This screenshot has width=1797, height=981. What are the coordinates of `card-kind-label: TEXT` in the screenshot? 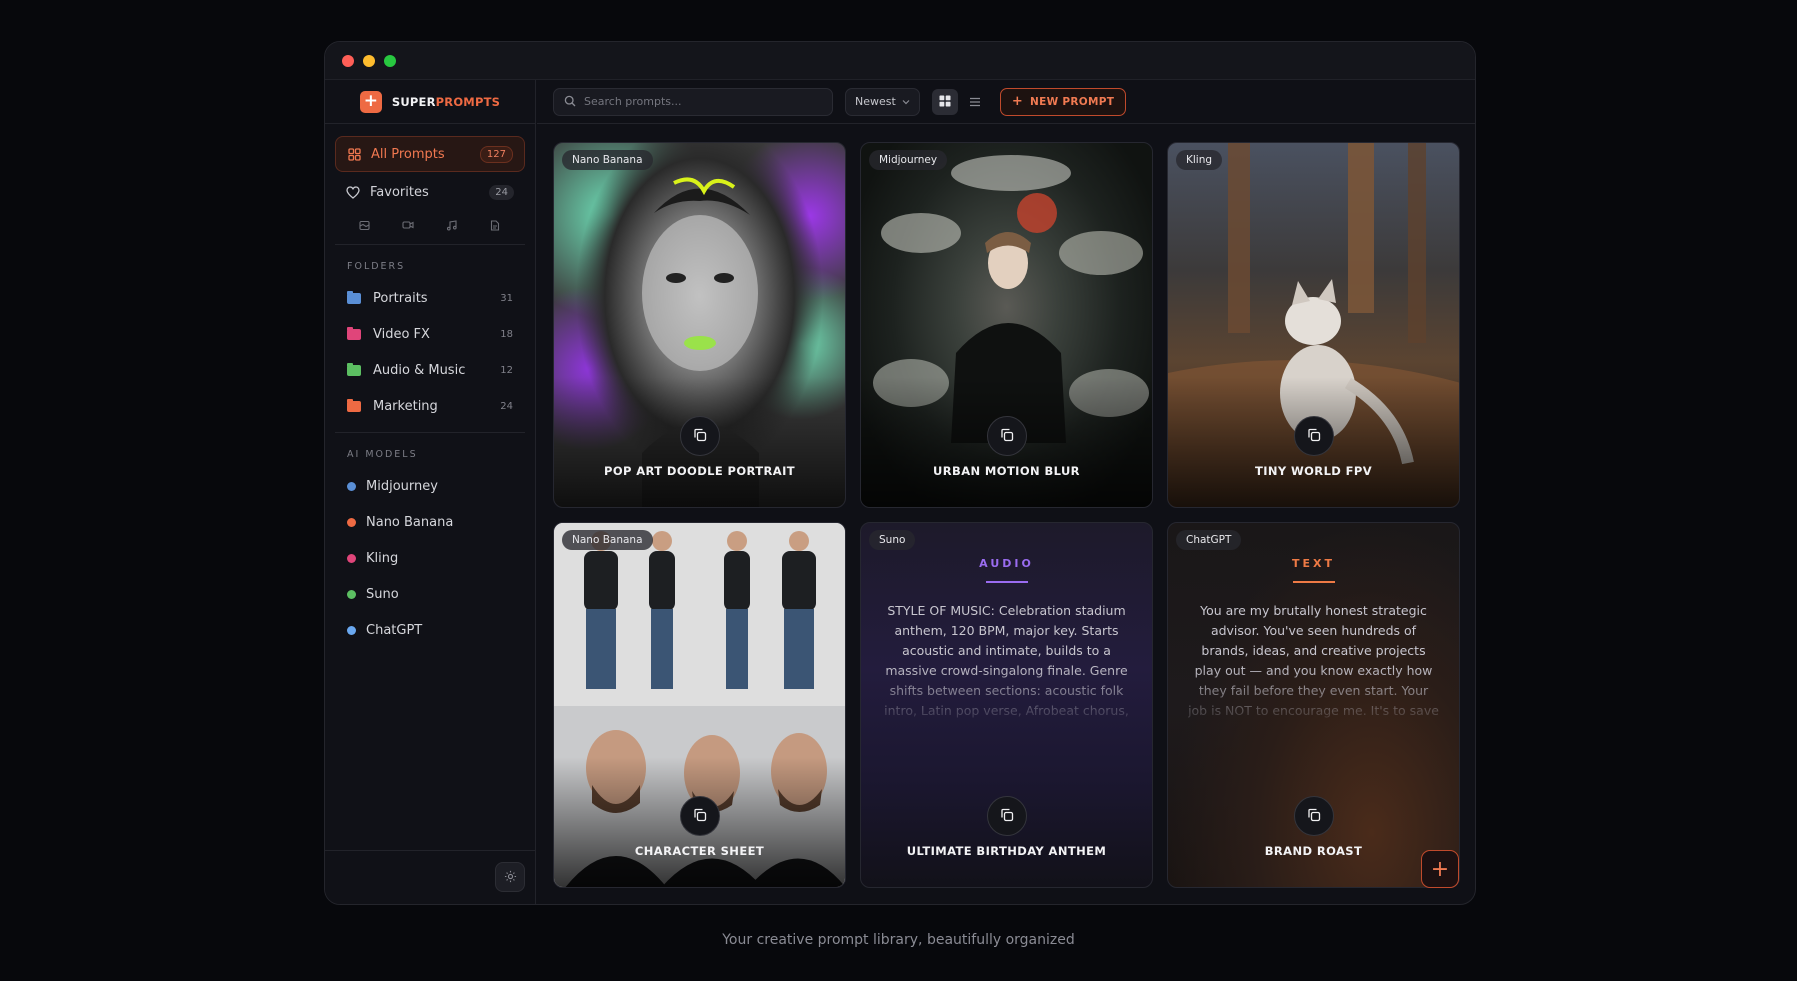 It's located at (1313, 563).